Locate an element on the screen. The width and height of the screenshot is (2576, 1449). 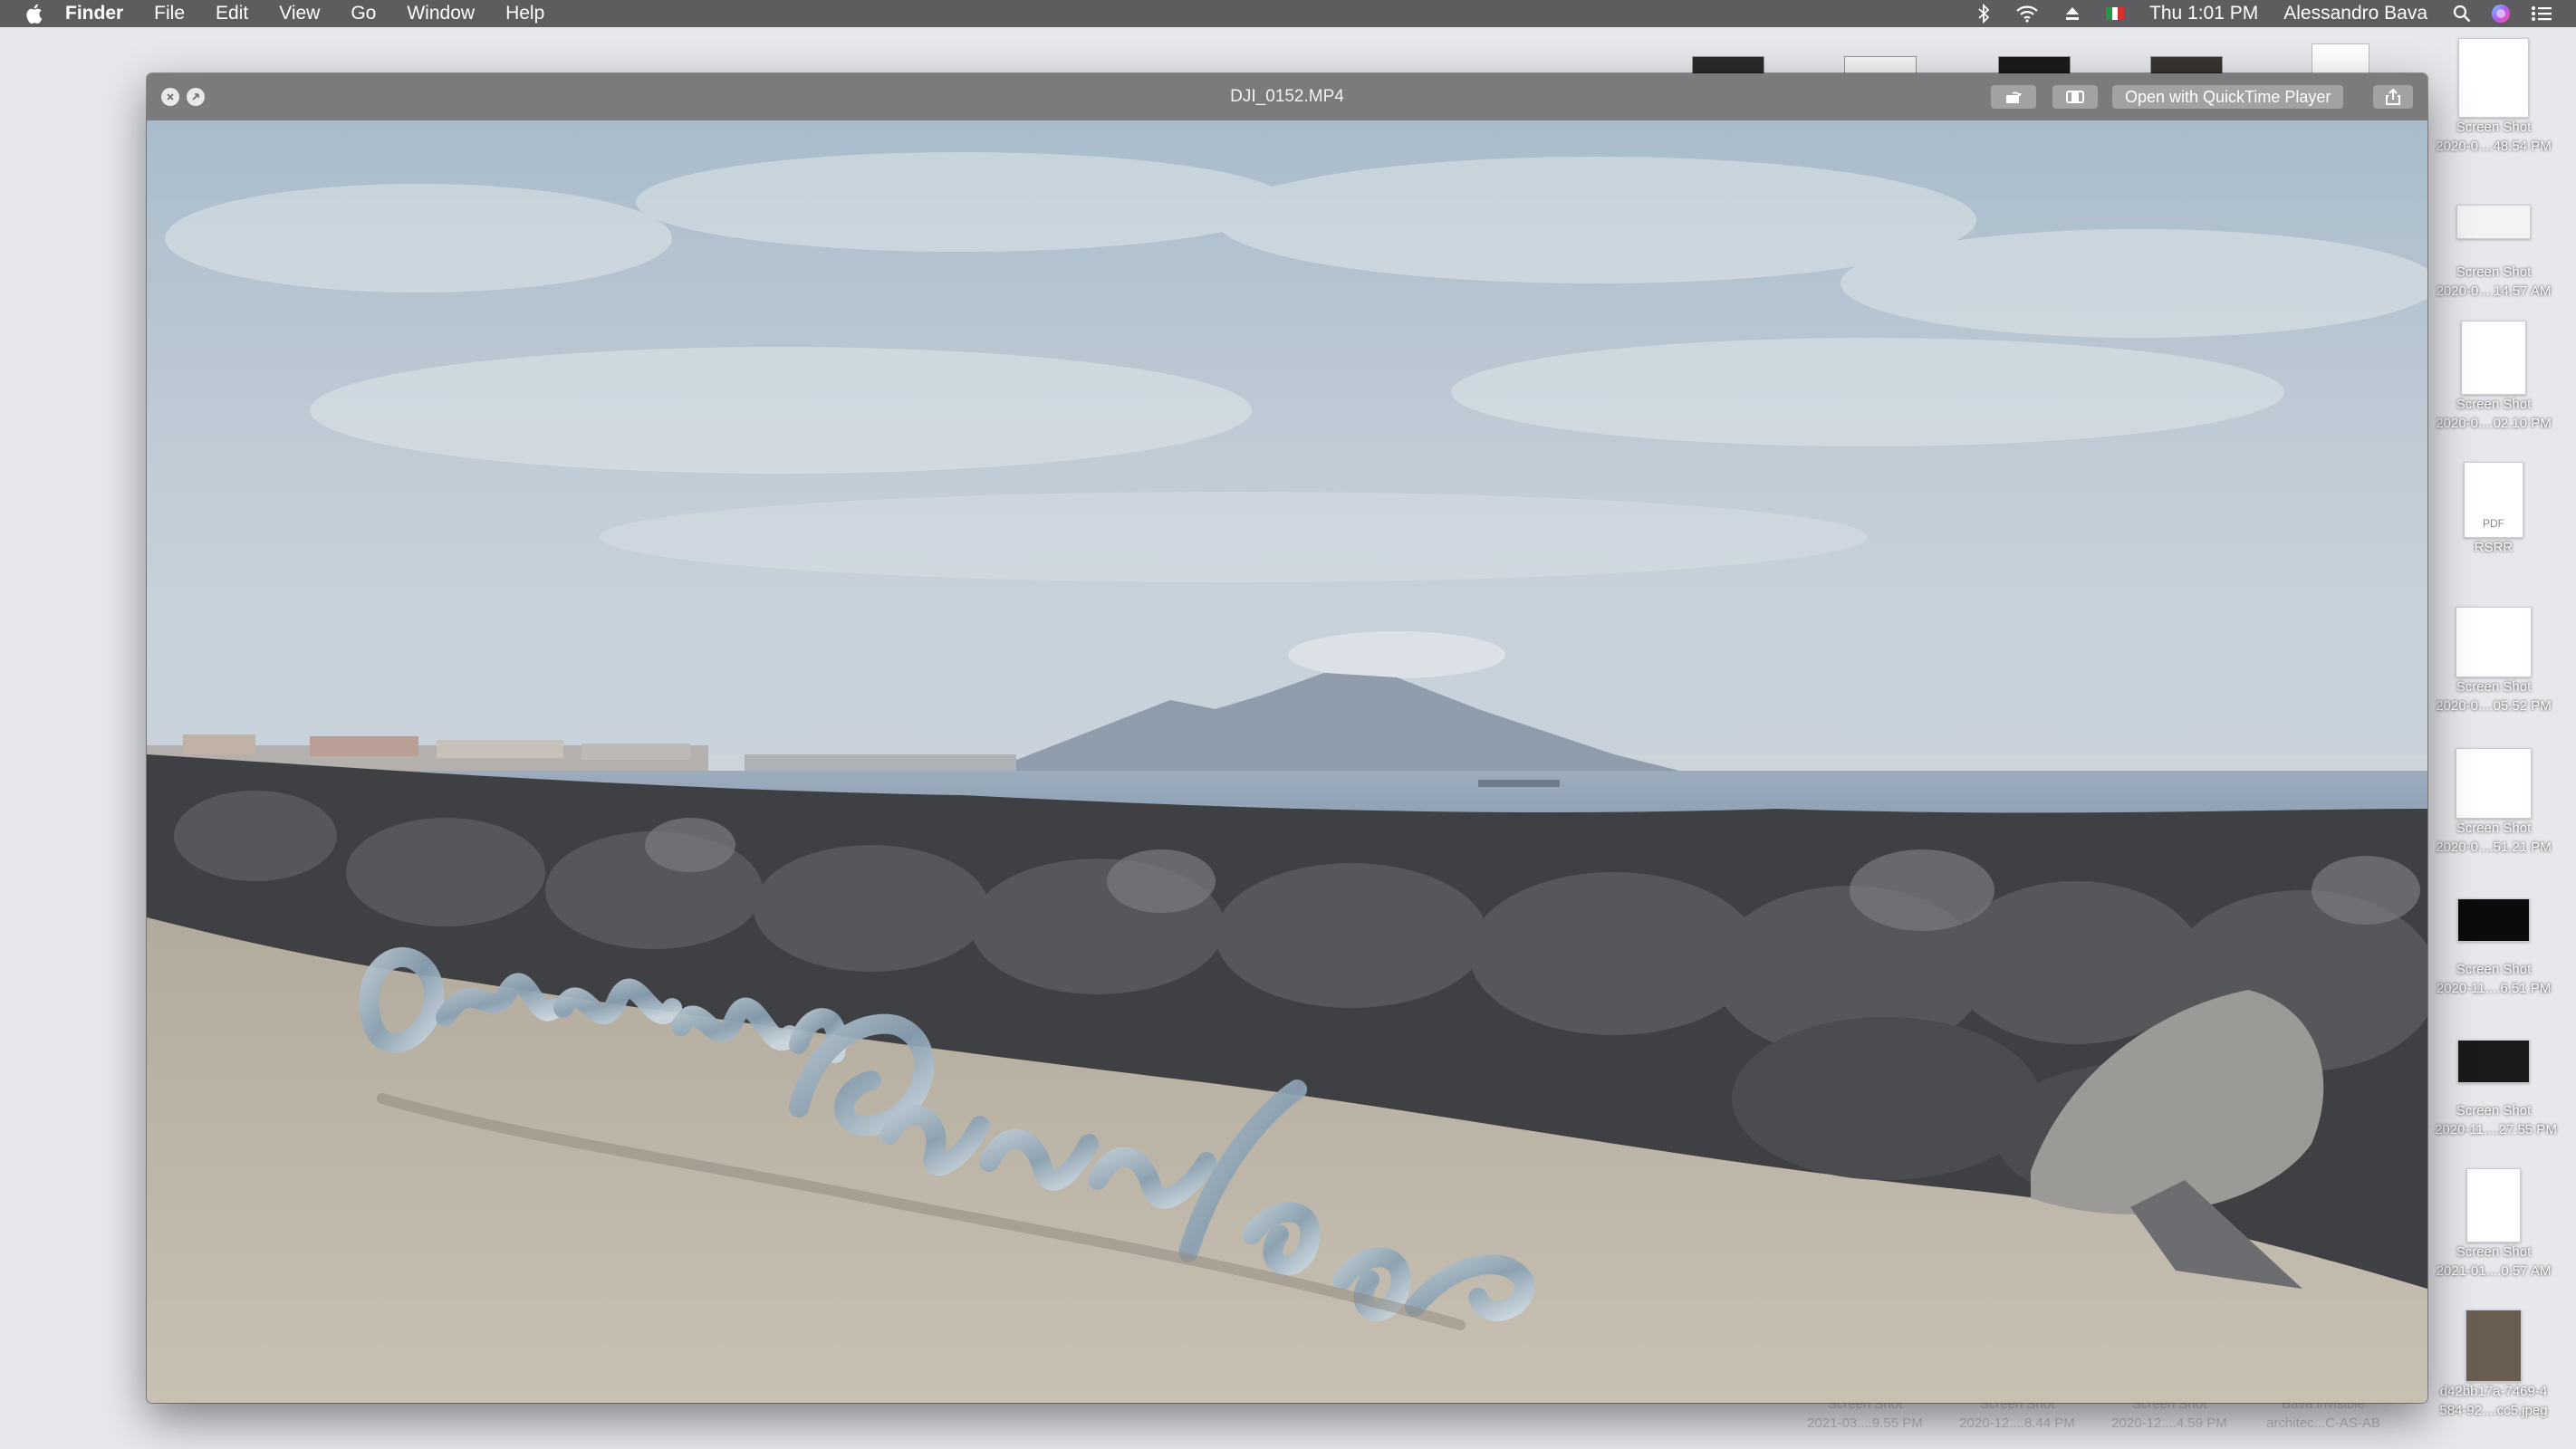
desktop-file: Screen Shot 2020-0....48.54 PM is located at coordinates (2493, 97).